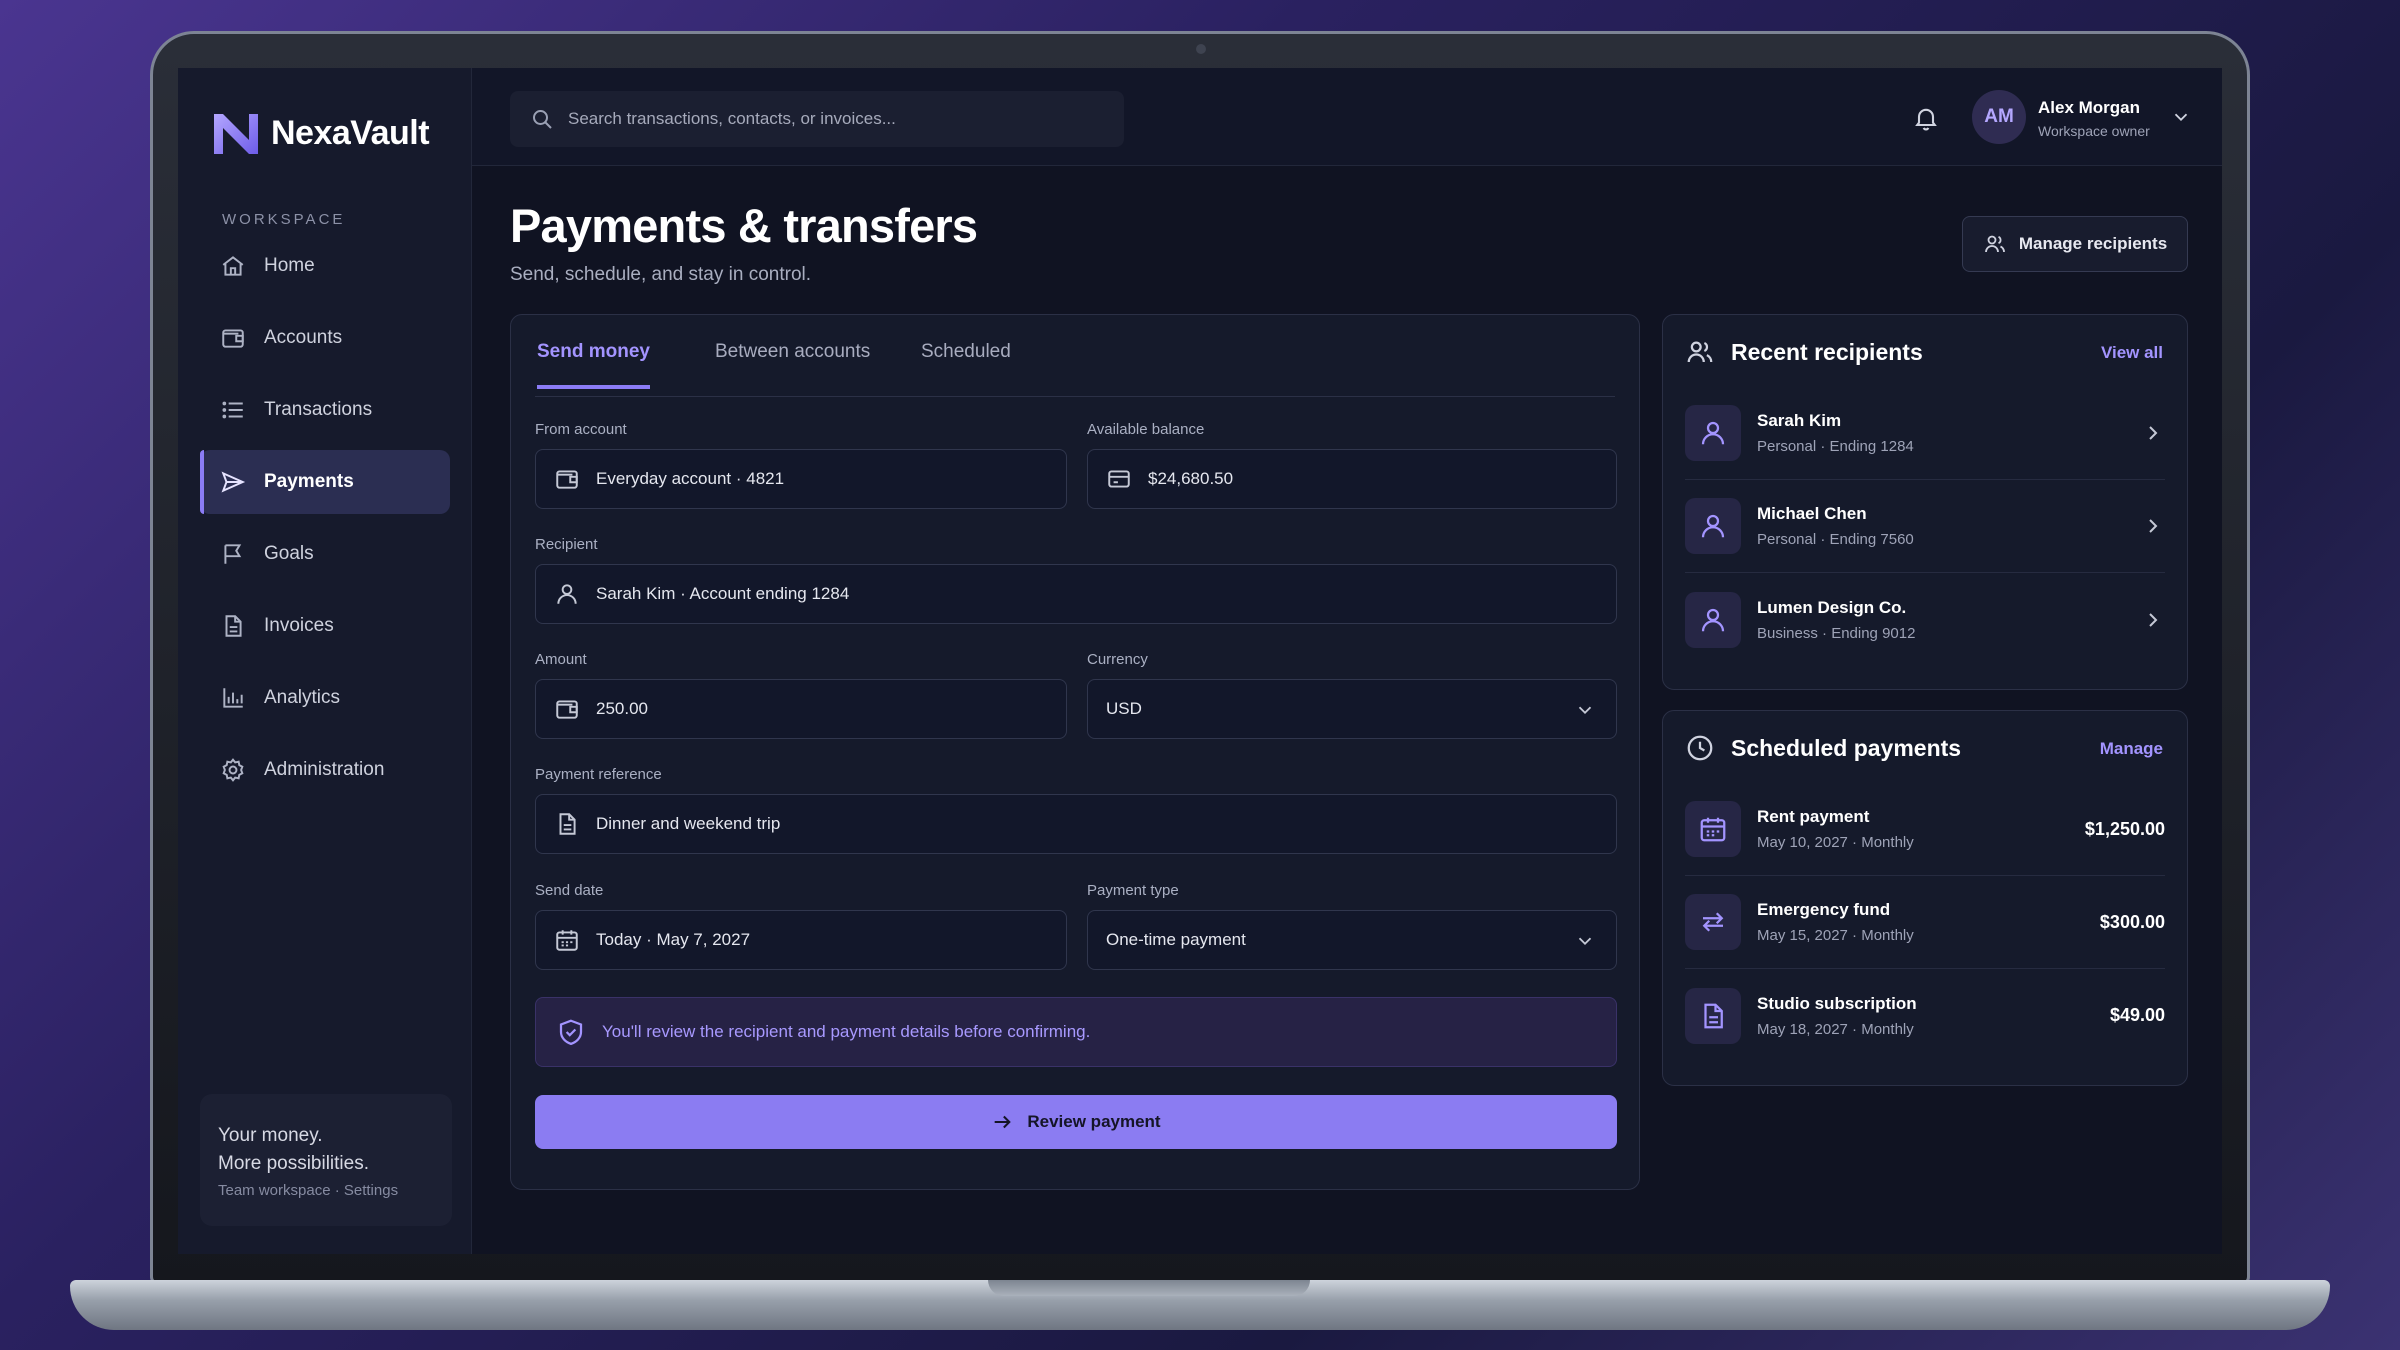 This screenshot has height=1350, width=2400. I want to click on repeat-icon, so click(1713, 922).